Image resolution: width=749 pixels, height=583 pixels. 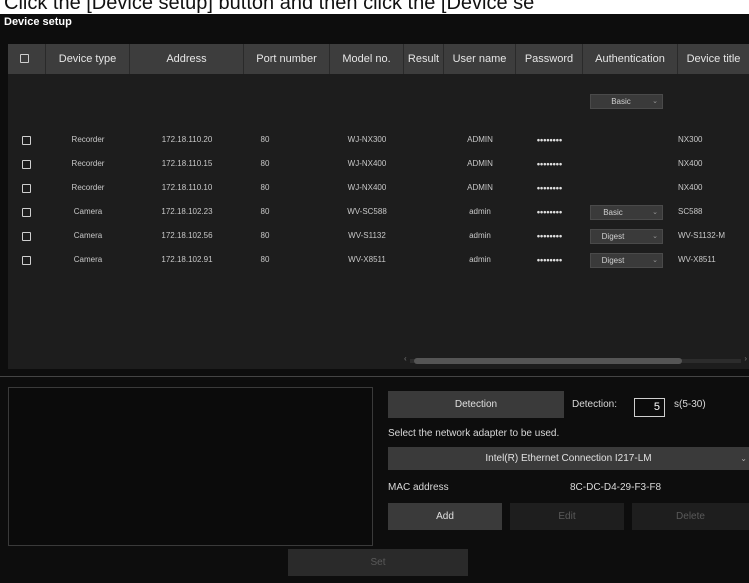 I want to click on select-all-cell, so click(x=27, y=59).